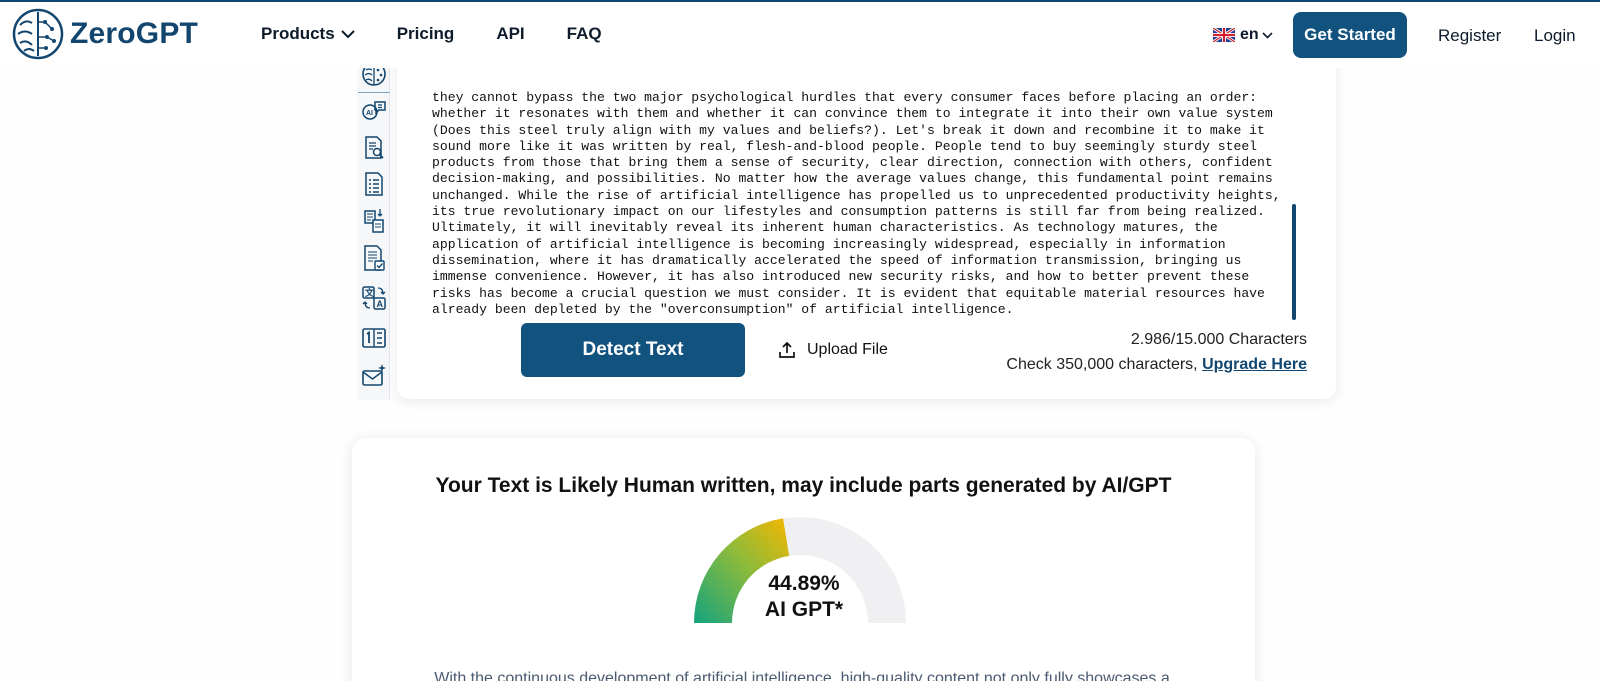  I want to click on upload-file-button: Upload File, so click(832, 350).